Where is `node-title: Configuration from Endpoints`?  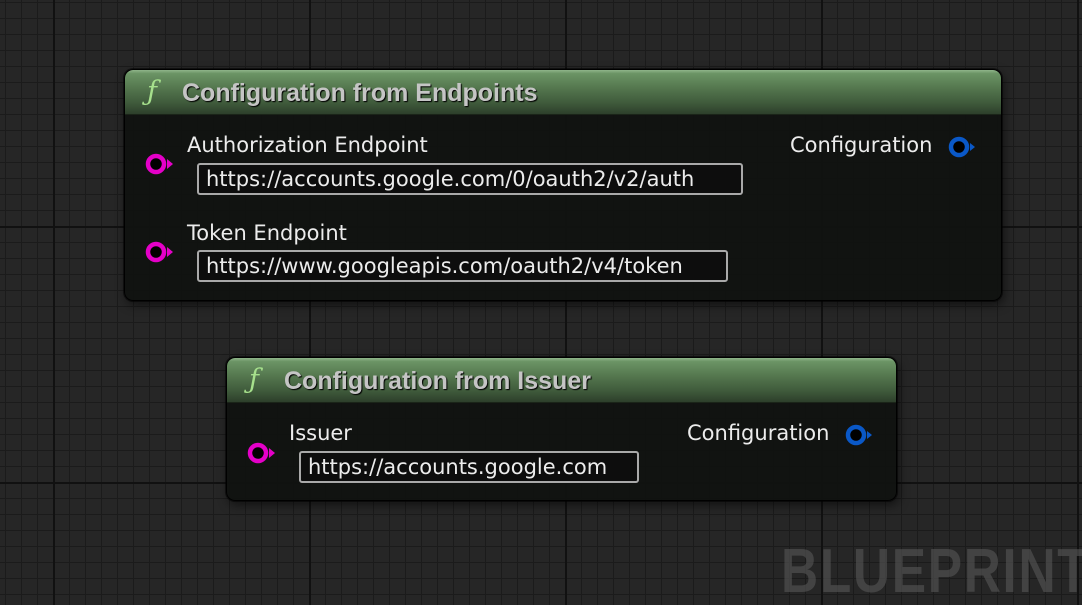 node-title: Configuration from Endpoints is located at coordinates (360, 93).